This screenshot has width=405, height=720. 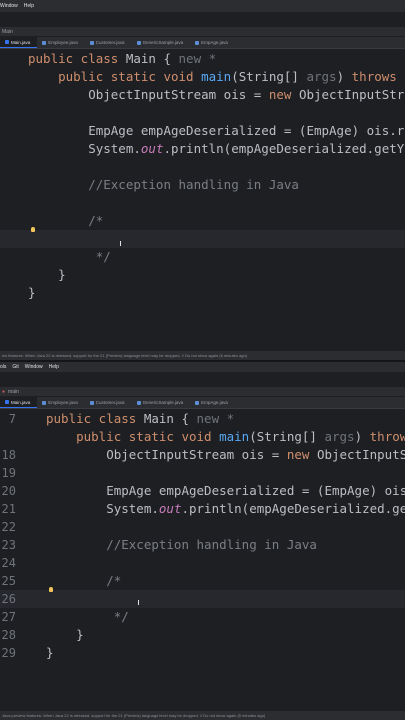 I want to click on code-line: /*, so click(x=202, y=221).